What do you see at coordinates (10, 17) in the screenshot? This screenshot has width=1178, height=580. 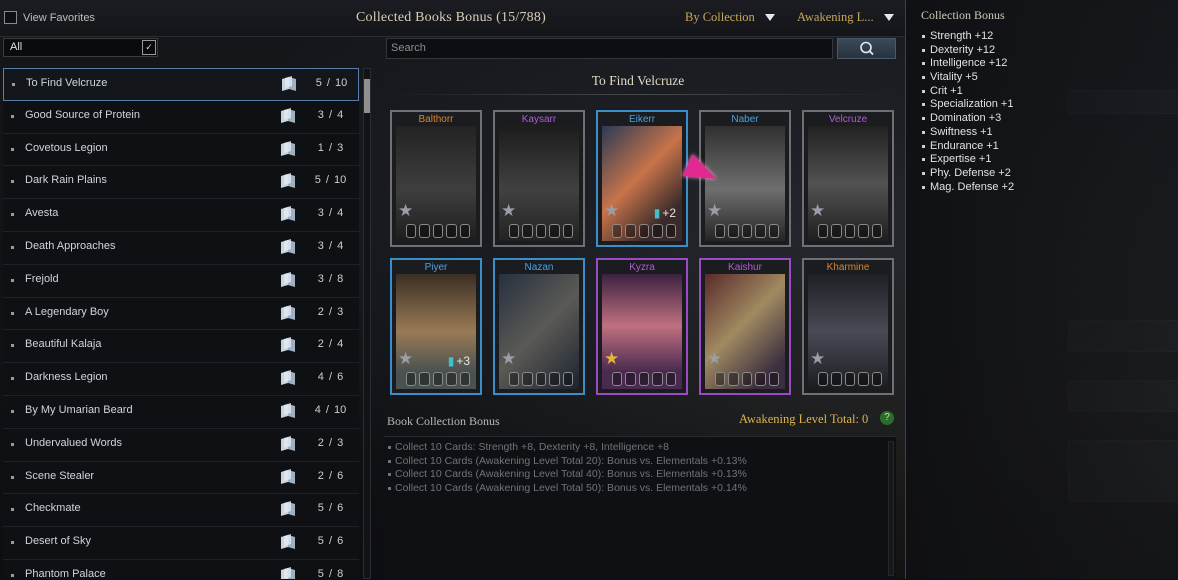 I see `favorites-checkbox` at bounding box center [10, 17].